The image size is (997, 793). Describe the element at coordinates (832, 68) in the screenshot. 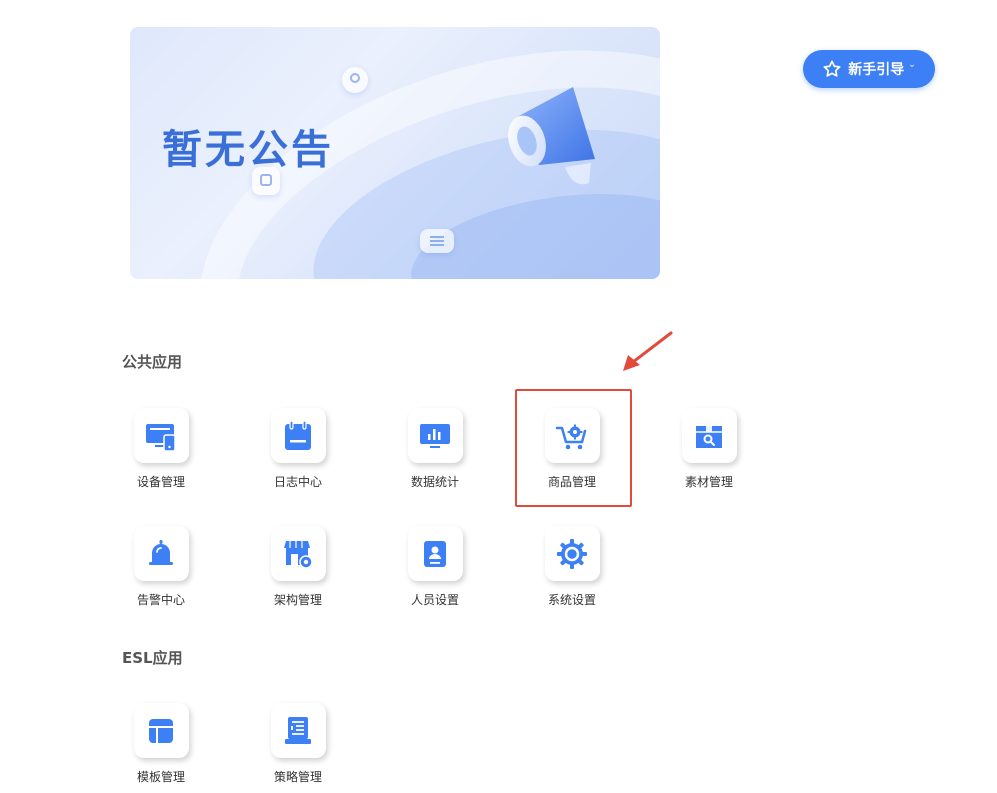

I see `star-icon` at that location.